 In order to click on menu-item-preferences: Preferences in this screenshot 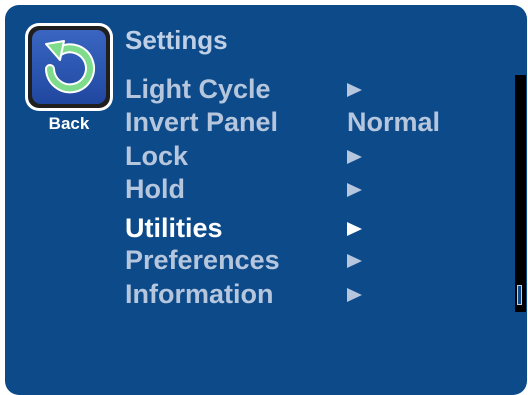, I will do `click(305, 260)`.